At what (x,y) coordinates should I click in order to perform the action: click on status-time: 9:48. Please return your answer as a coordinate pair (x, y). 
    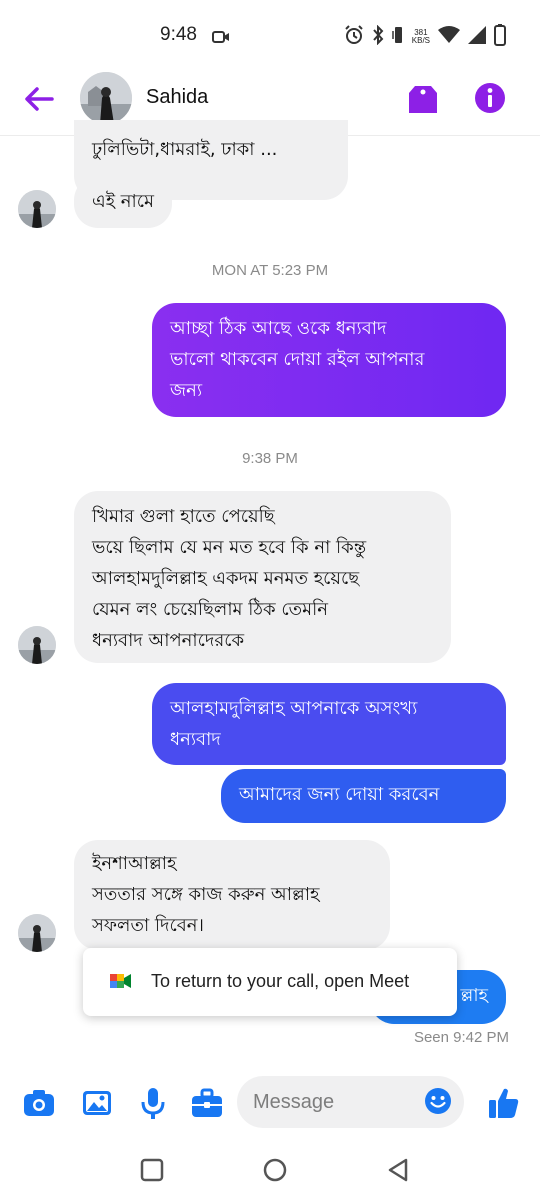
    Looking at the image, I should click on (178, 34).